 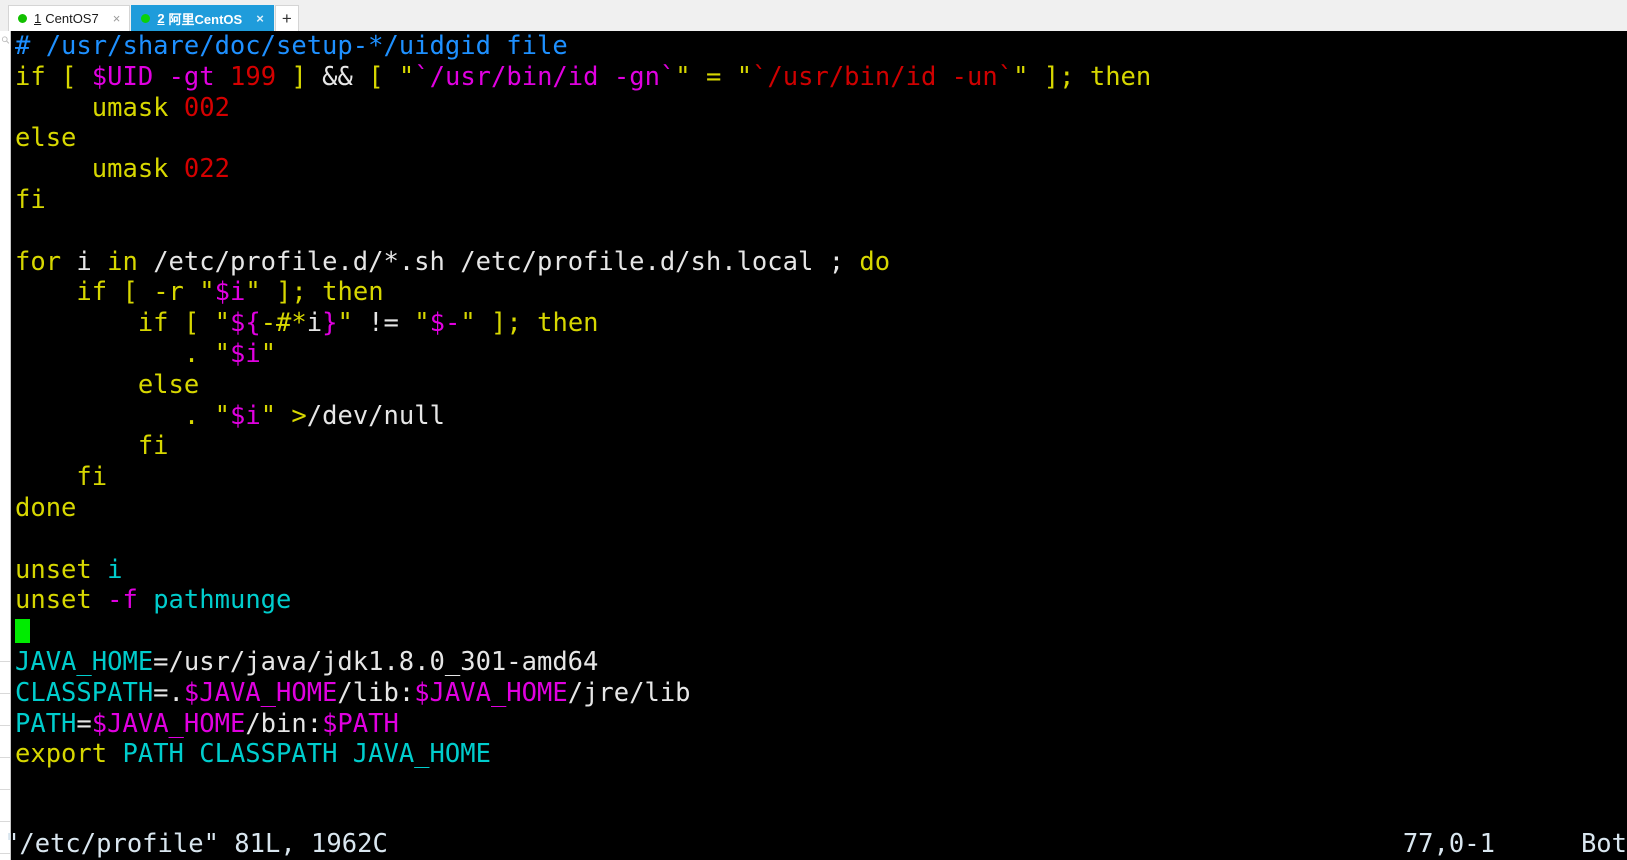 I want to click on vim-token: for, so click(x=38, y=261).